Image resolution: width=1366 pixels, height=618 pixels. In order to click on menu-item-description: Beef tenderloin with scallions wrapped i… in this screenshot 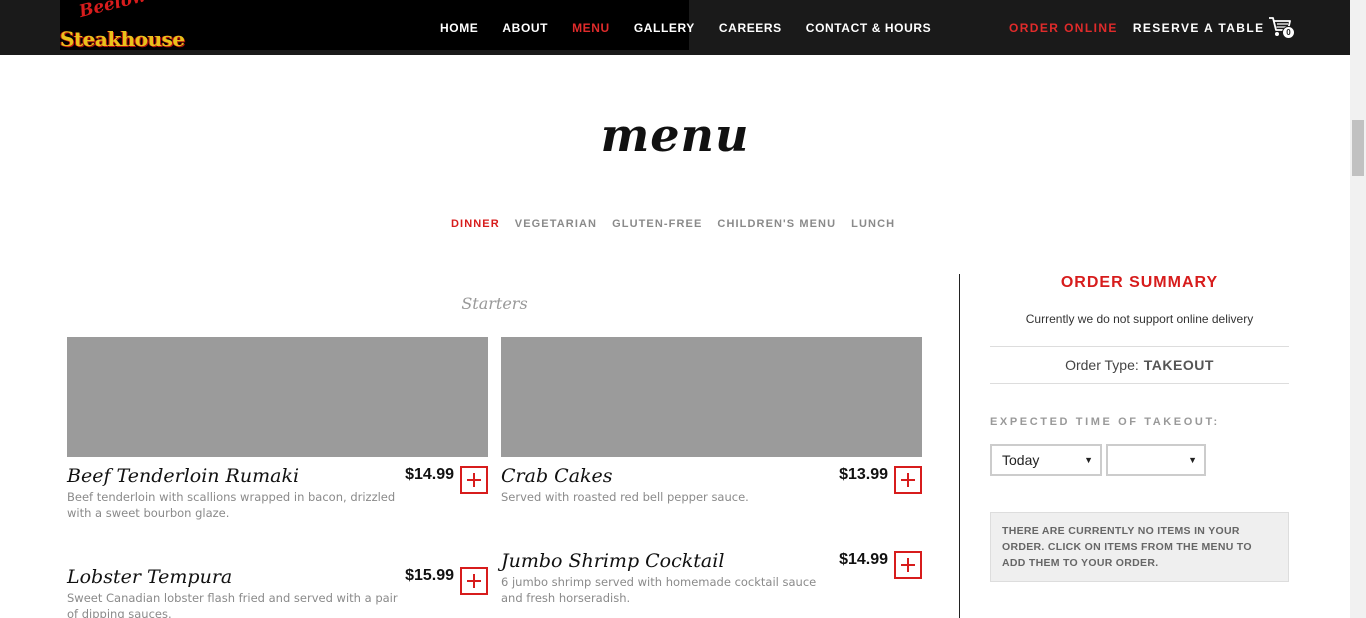, I will do `click(231, 505)`.